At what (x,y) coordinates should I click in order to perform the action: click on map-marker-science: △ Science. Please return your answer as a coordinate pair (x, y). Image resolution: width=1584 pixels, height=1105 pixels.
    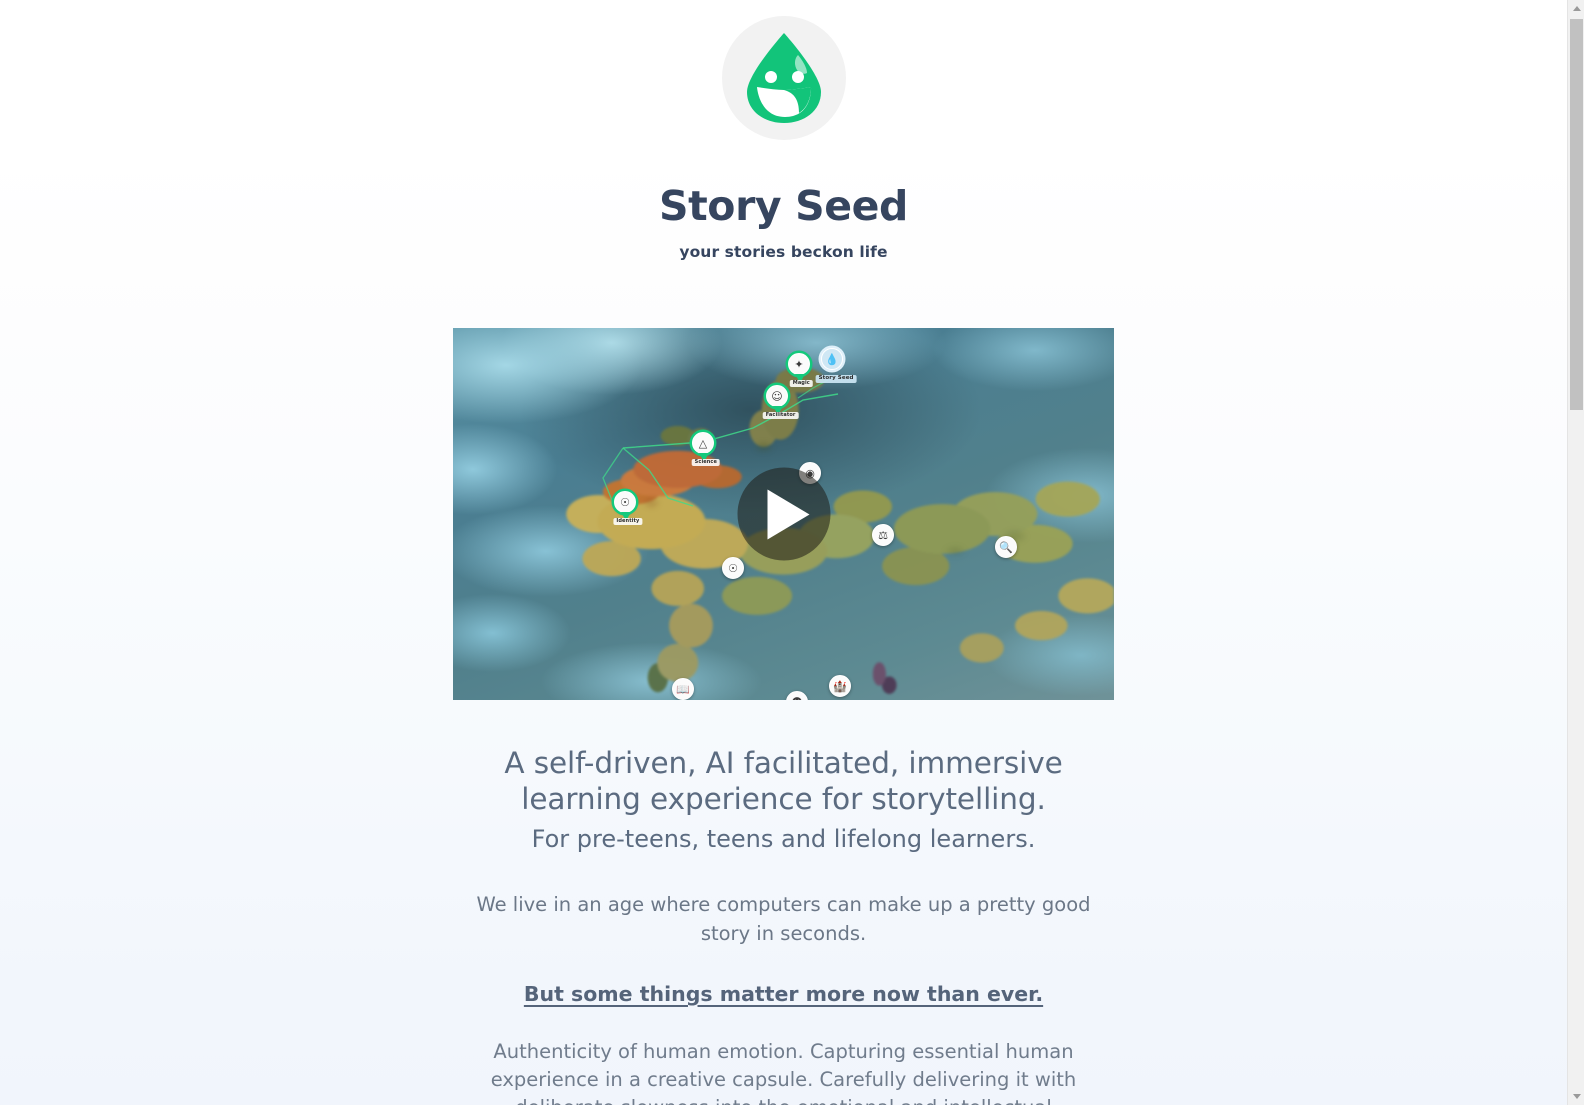
    Looking at the image, I should click on (705, 449).